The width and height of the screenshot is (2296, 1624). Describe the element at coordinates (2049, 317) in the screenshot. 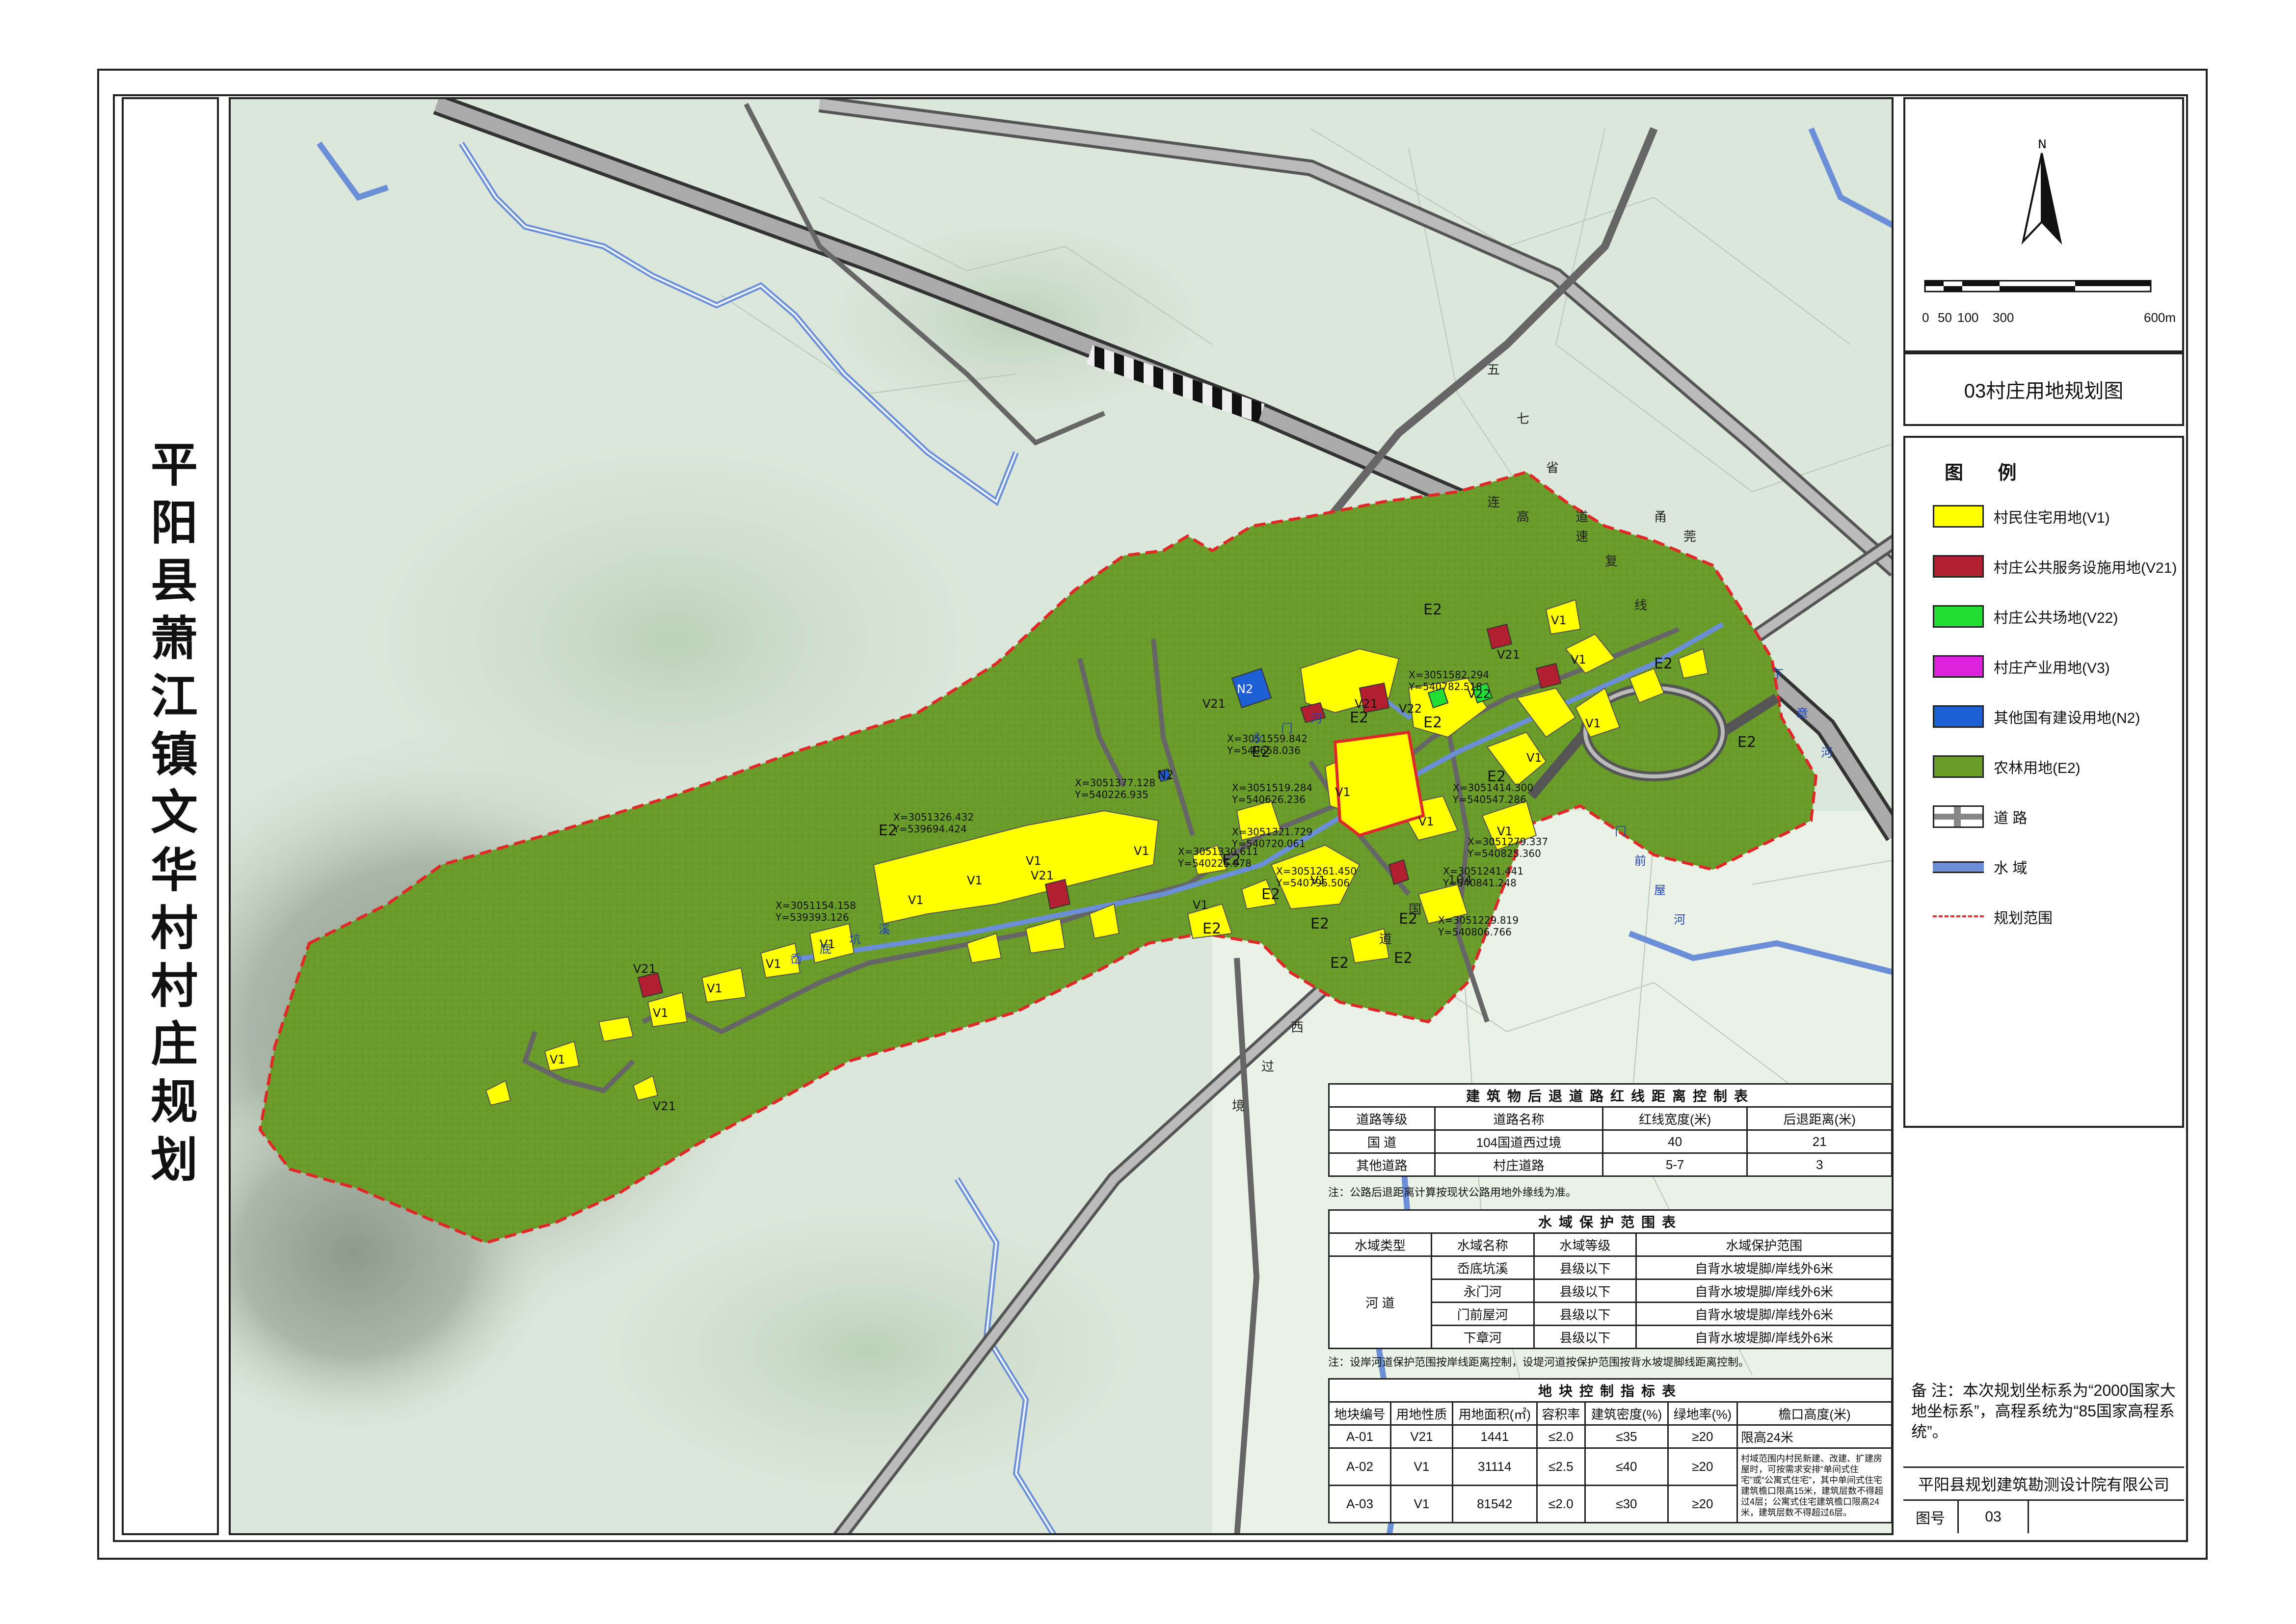

I see `scale-labels: 0 50 100 300 600m` at that location.